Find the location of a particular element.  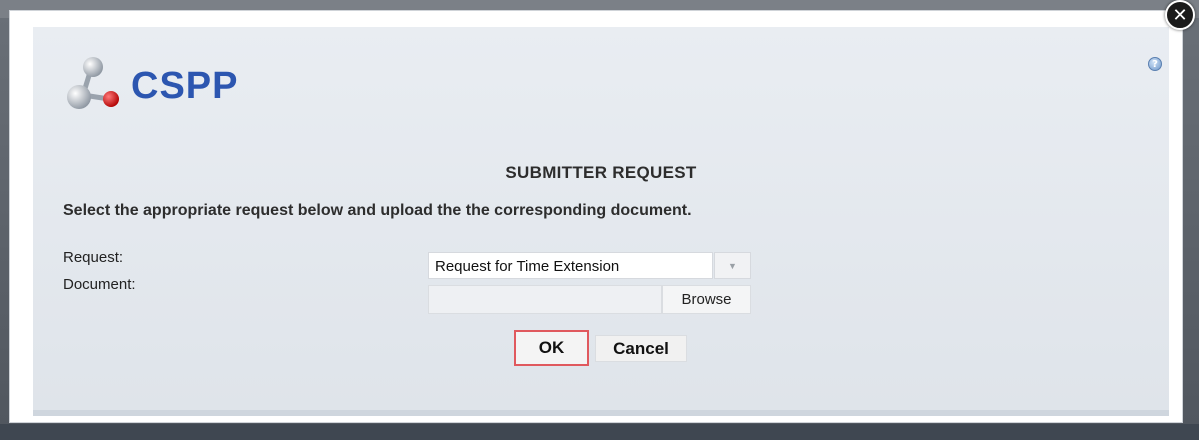

request-select: Request for Time Extension is located at coordinates (570, 265).